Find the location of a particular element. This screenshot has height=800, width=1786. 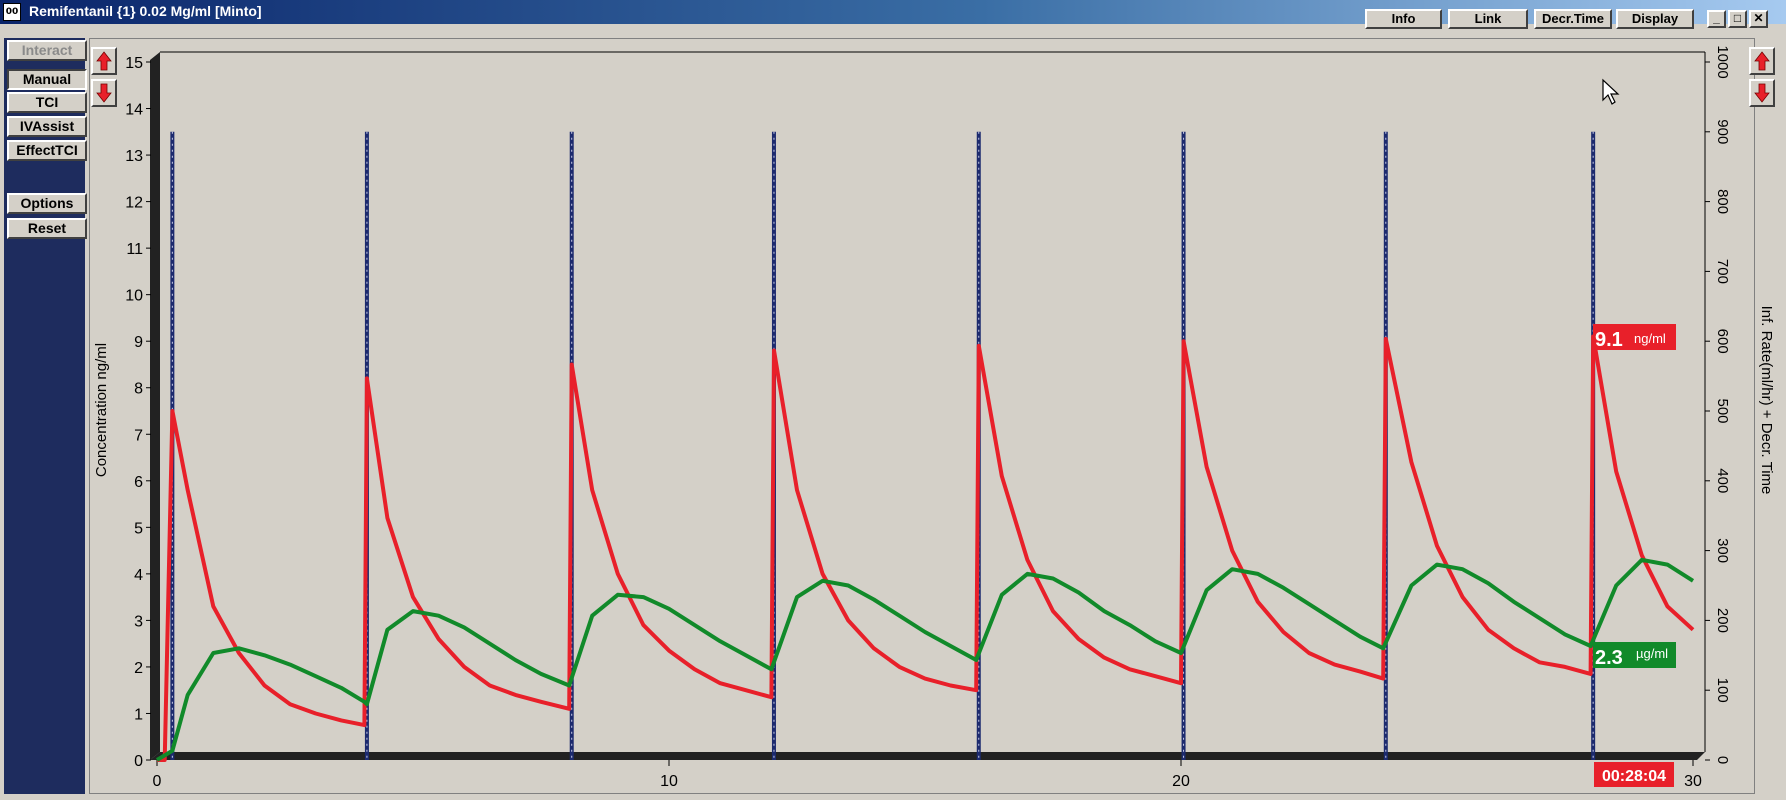

y-tick-label: 2 is located at coordinates (138, 668).